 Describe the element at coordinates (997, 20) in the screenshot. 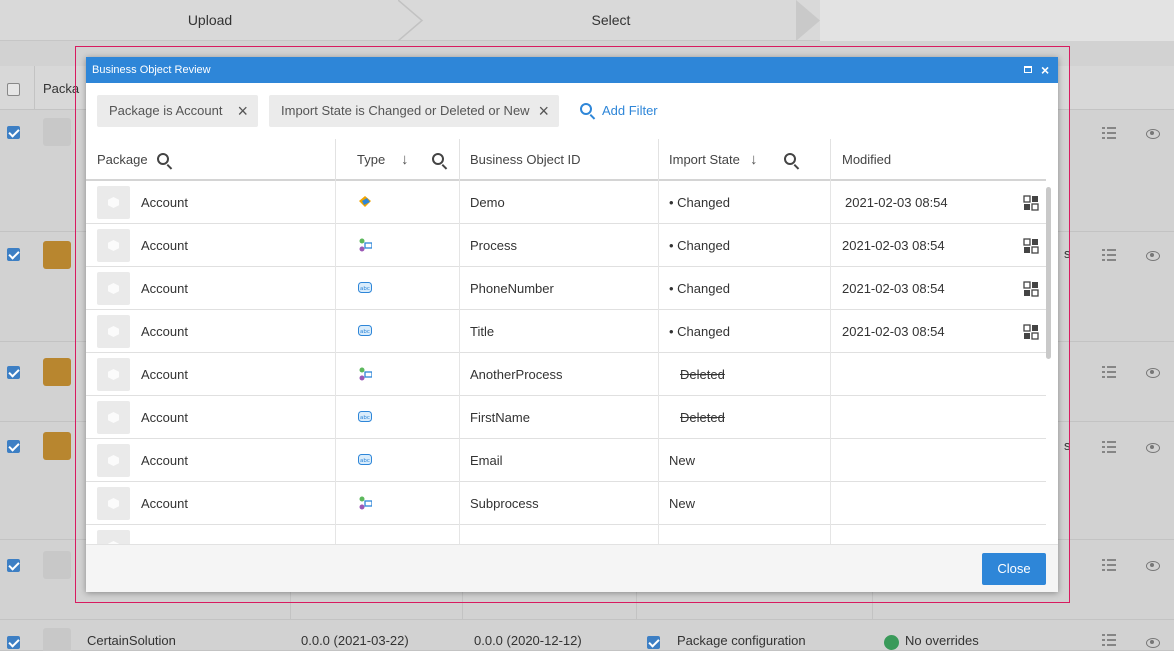

I see `step-pending` at that location.